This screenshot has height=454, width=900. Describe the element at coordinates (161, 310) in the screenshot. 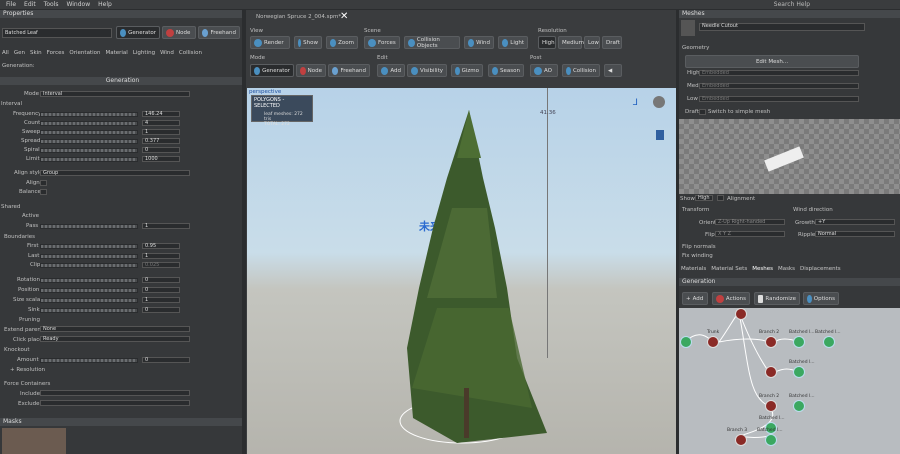

I see `sink-value: 0` at that location.